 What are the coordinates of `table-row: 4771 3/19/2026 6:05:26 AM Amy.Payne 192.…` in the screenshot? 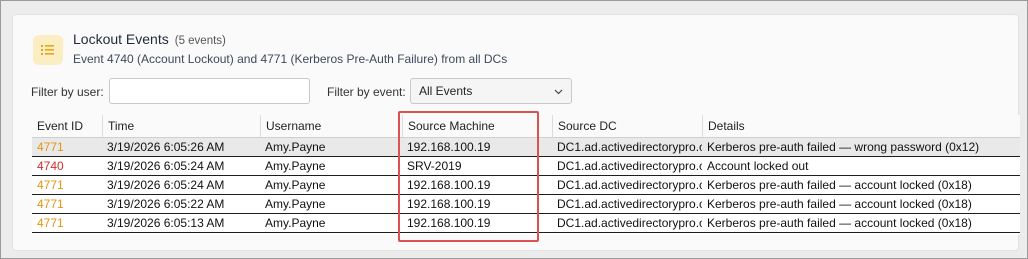 It's located at (526, 147).